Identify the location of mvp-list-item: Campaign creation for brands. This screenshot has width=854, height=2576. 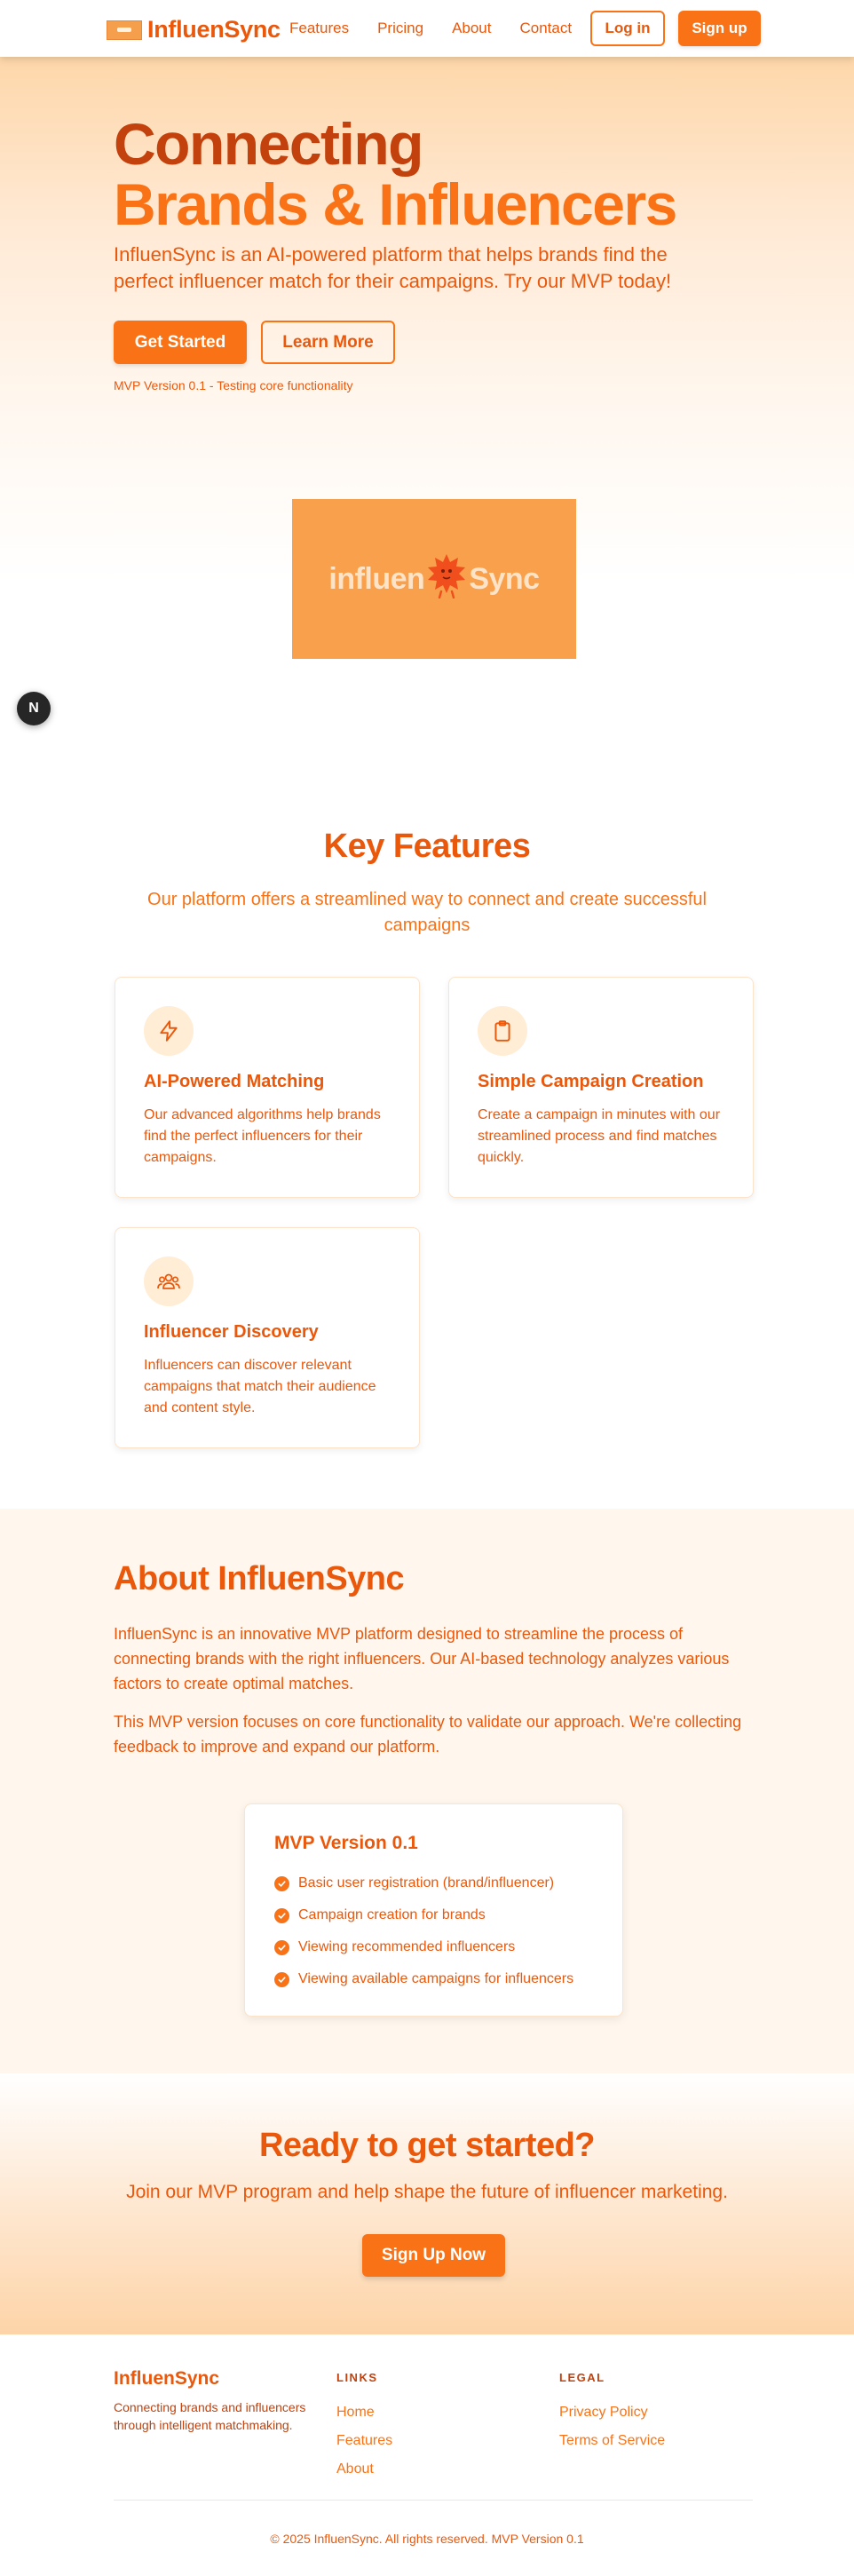
(423, 1915).